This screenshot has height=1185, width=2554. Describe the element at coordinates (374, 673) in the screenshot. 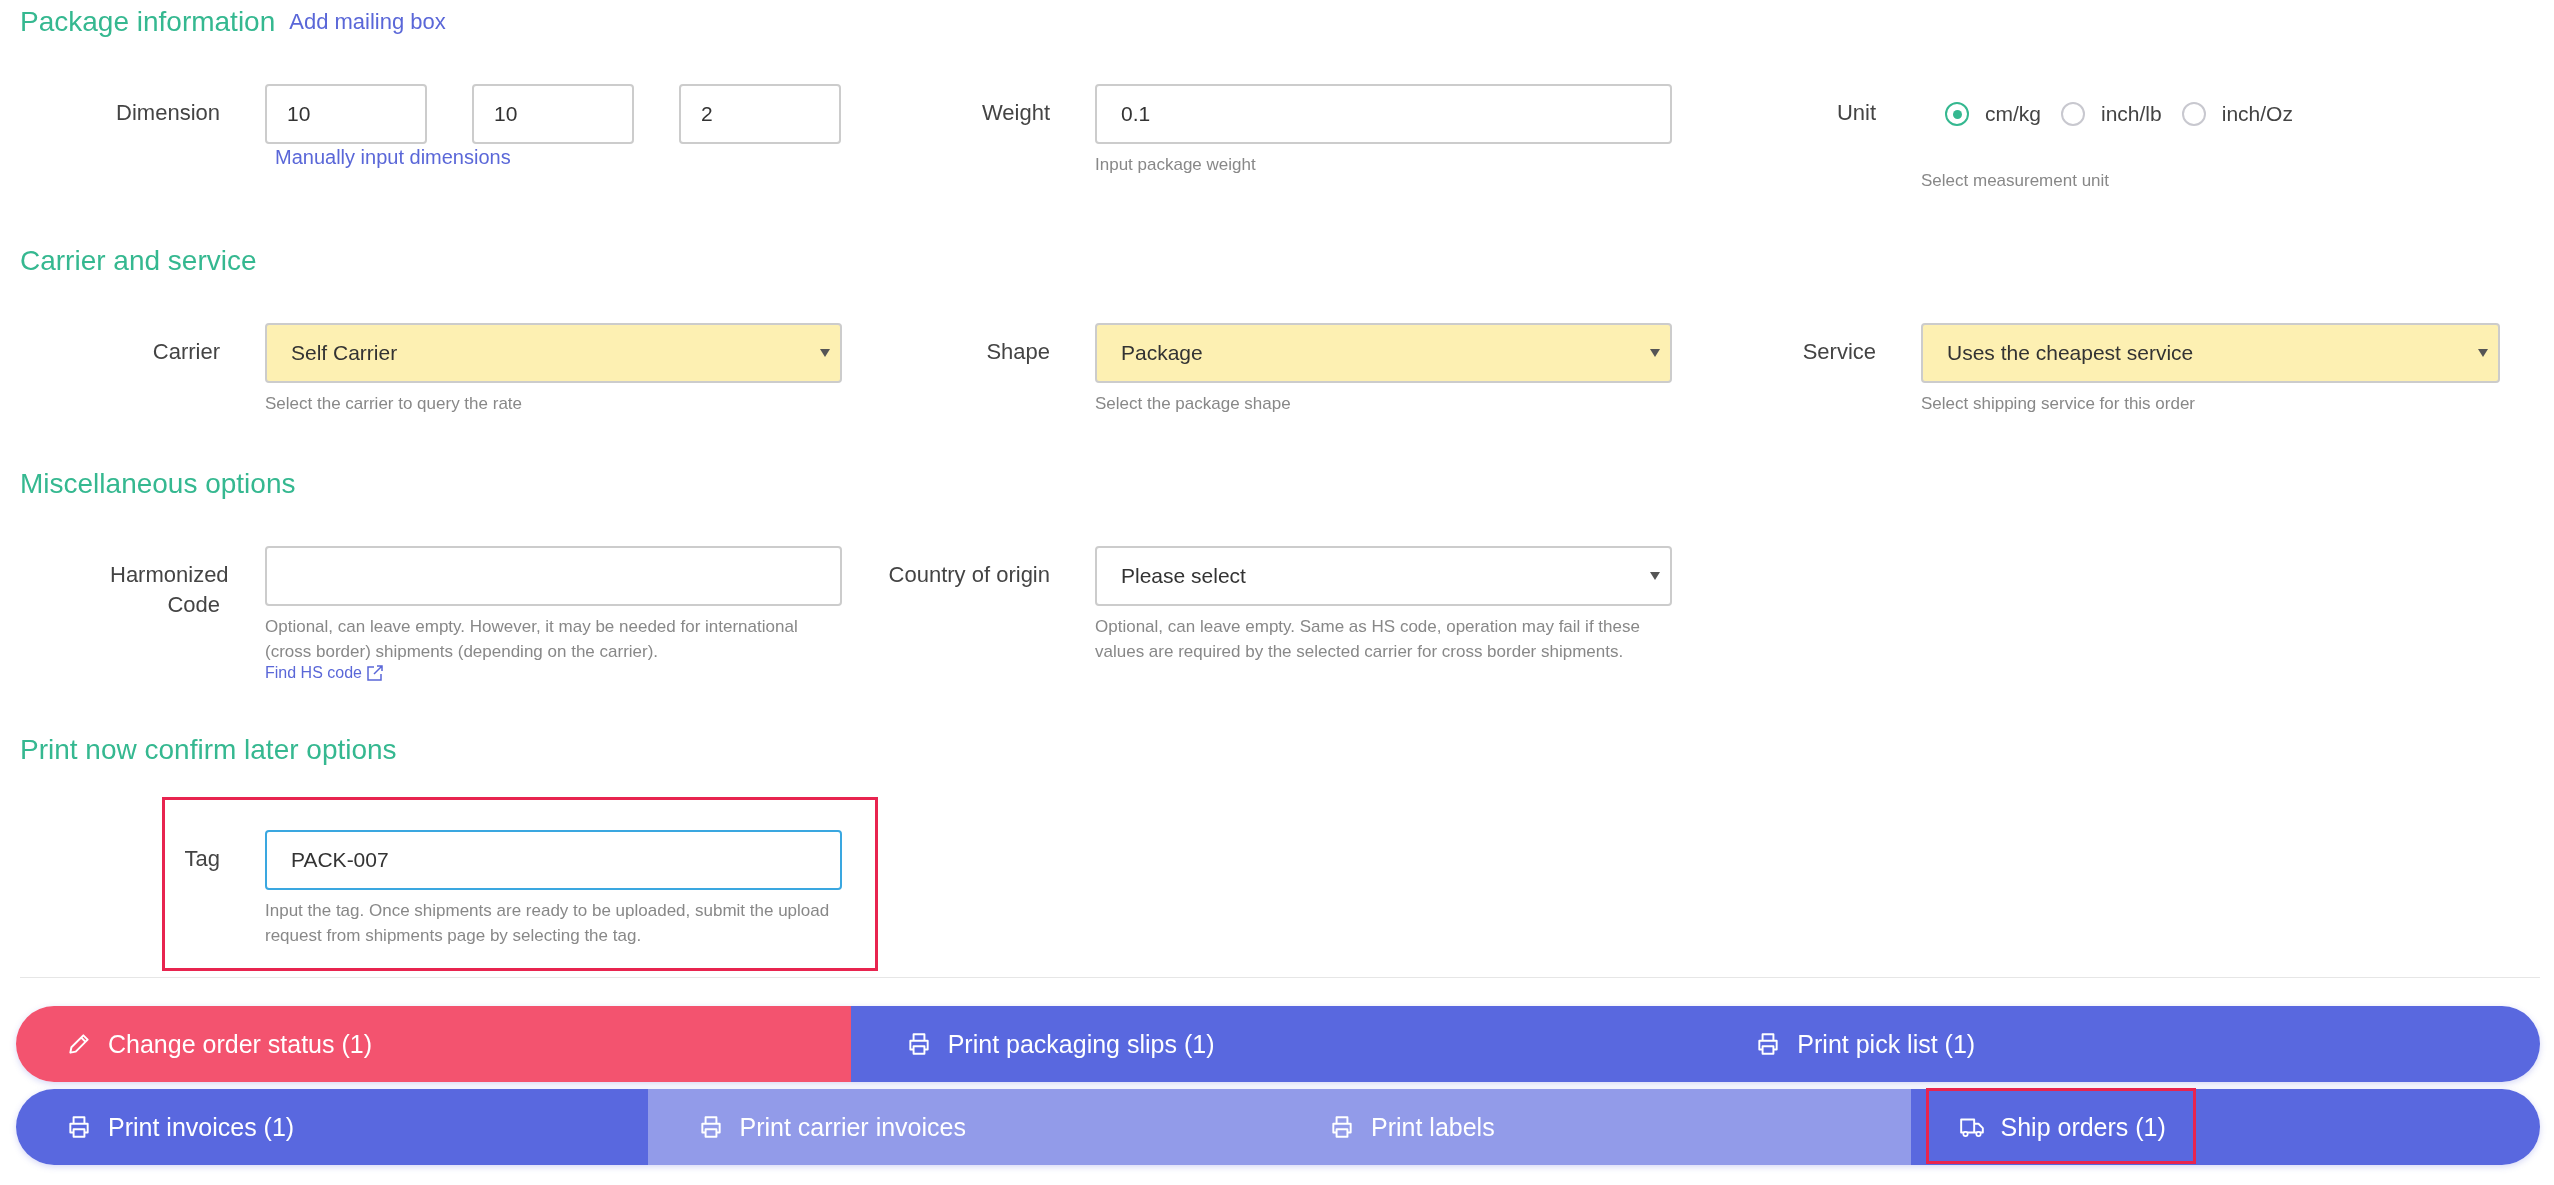

I see `external-link-icon` at that location.